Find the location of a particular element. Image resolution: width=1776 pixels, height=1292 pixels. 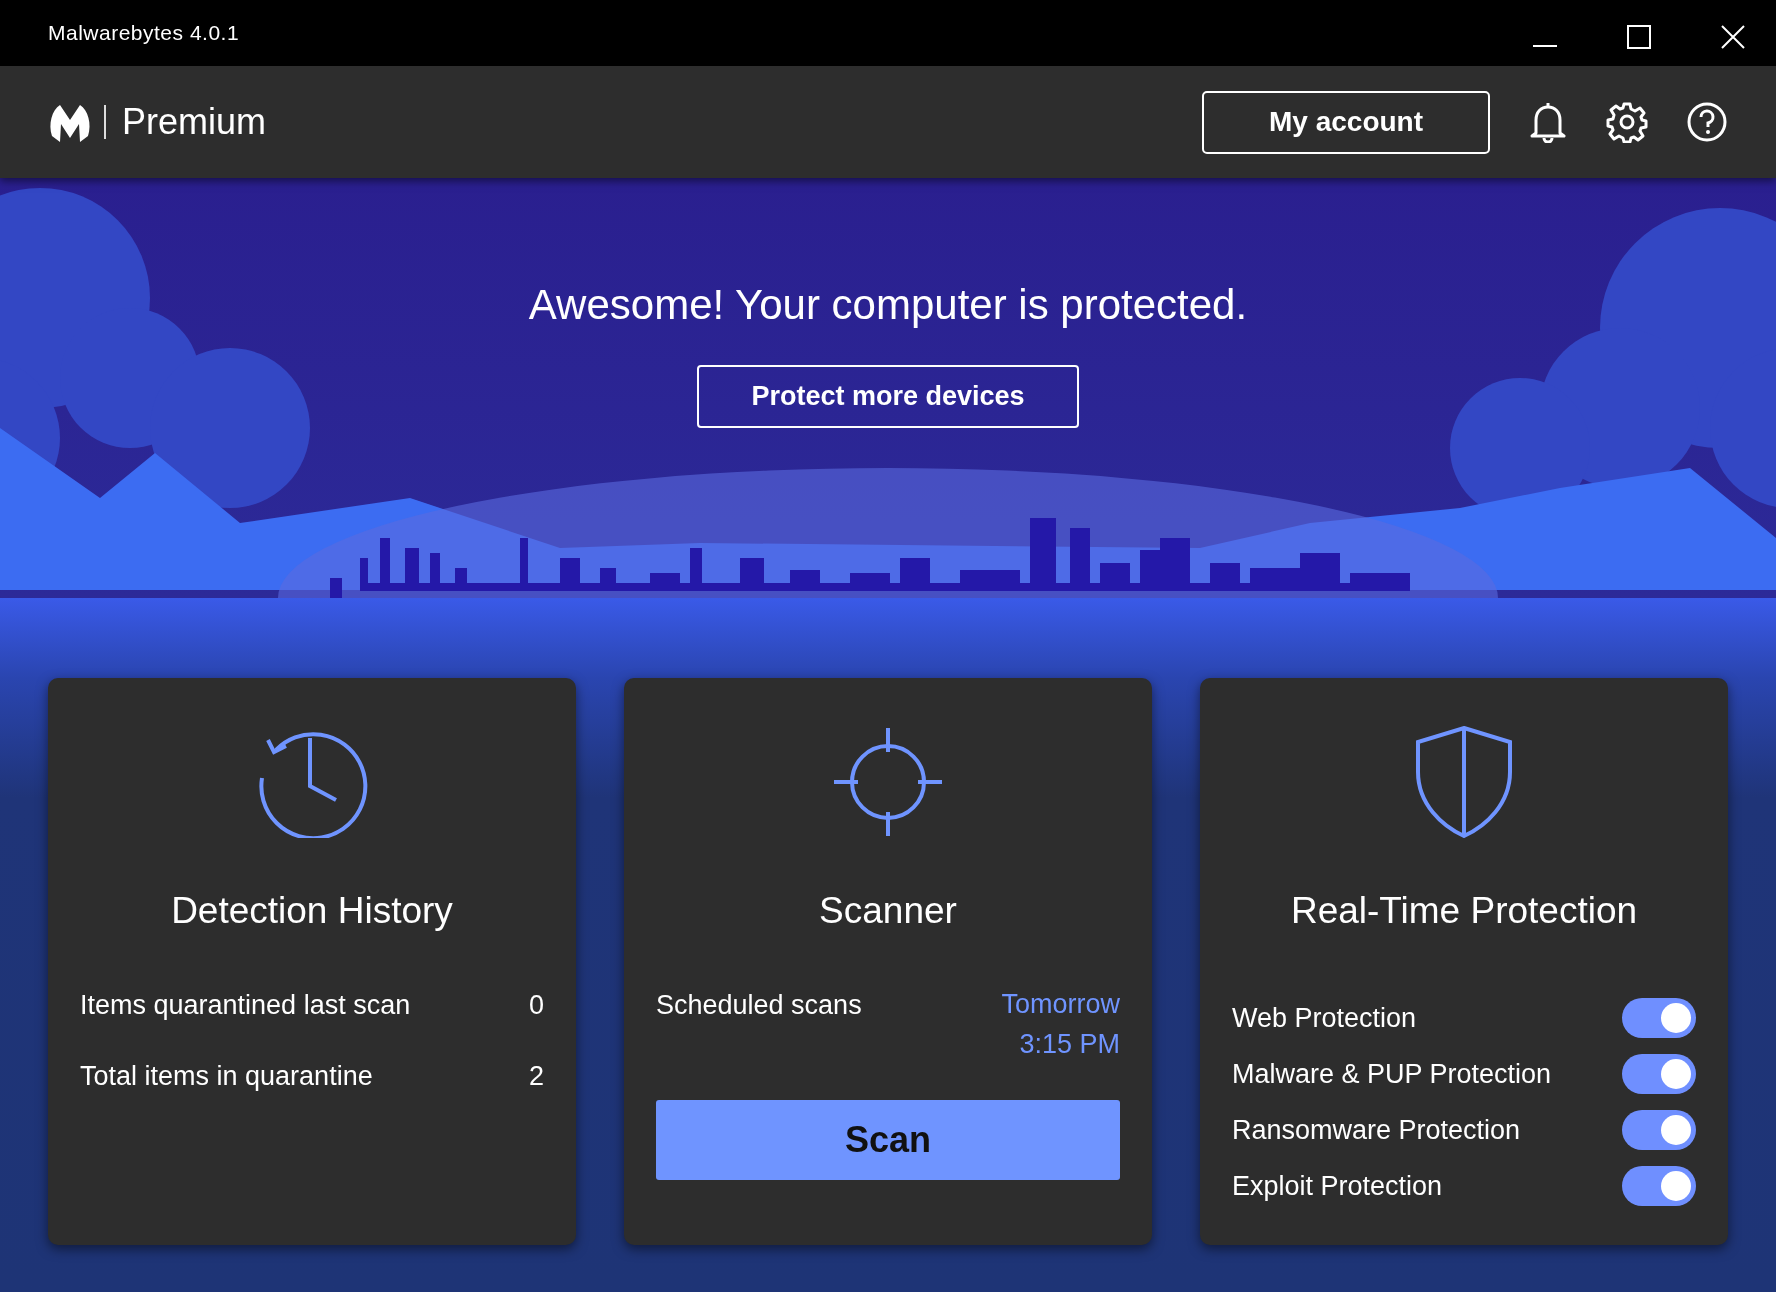

scan-button: Scan is located at coordinates (888, 1140).